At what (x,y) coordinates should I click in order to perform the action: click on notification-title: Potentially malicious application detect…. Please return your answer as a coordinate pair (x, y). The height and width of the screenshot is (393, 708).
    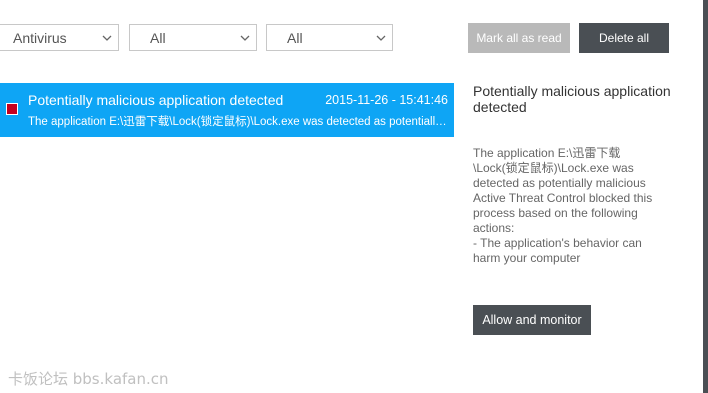
    Looking at the image, I should click on (156, 100).